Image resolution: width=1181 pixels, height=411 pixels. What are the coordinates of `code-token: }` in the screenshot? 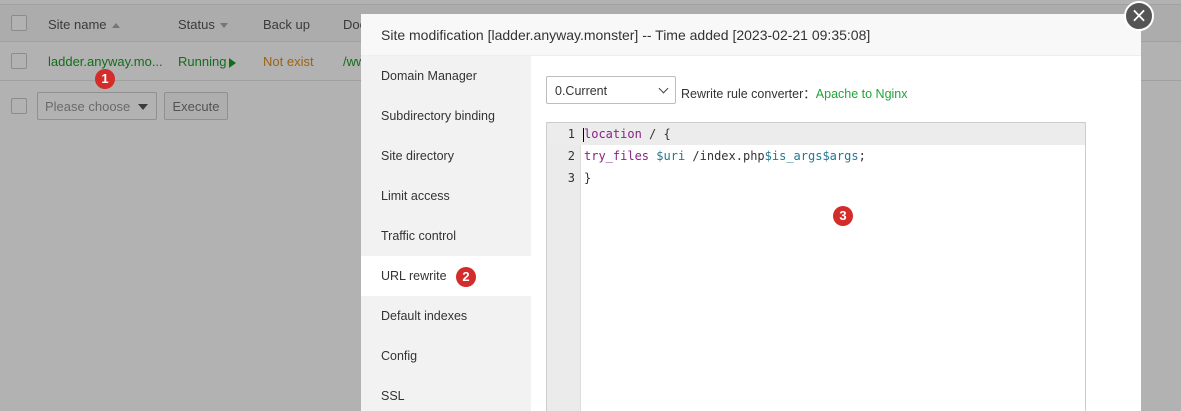 It's located at (588, 178).